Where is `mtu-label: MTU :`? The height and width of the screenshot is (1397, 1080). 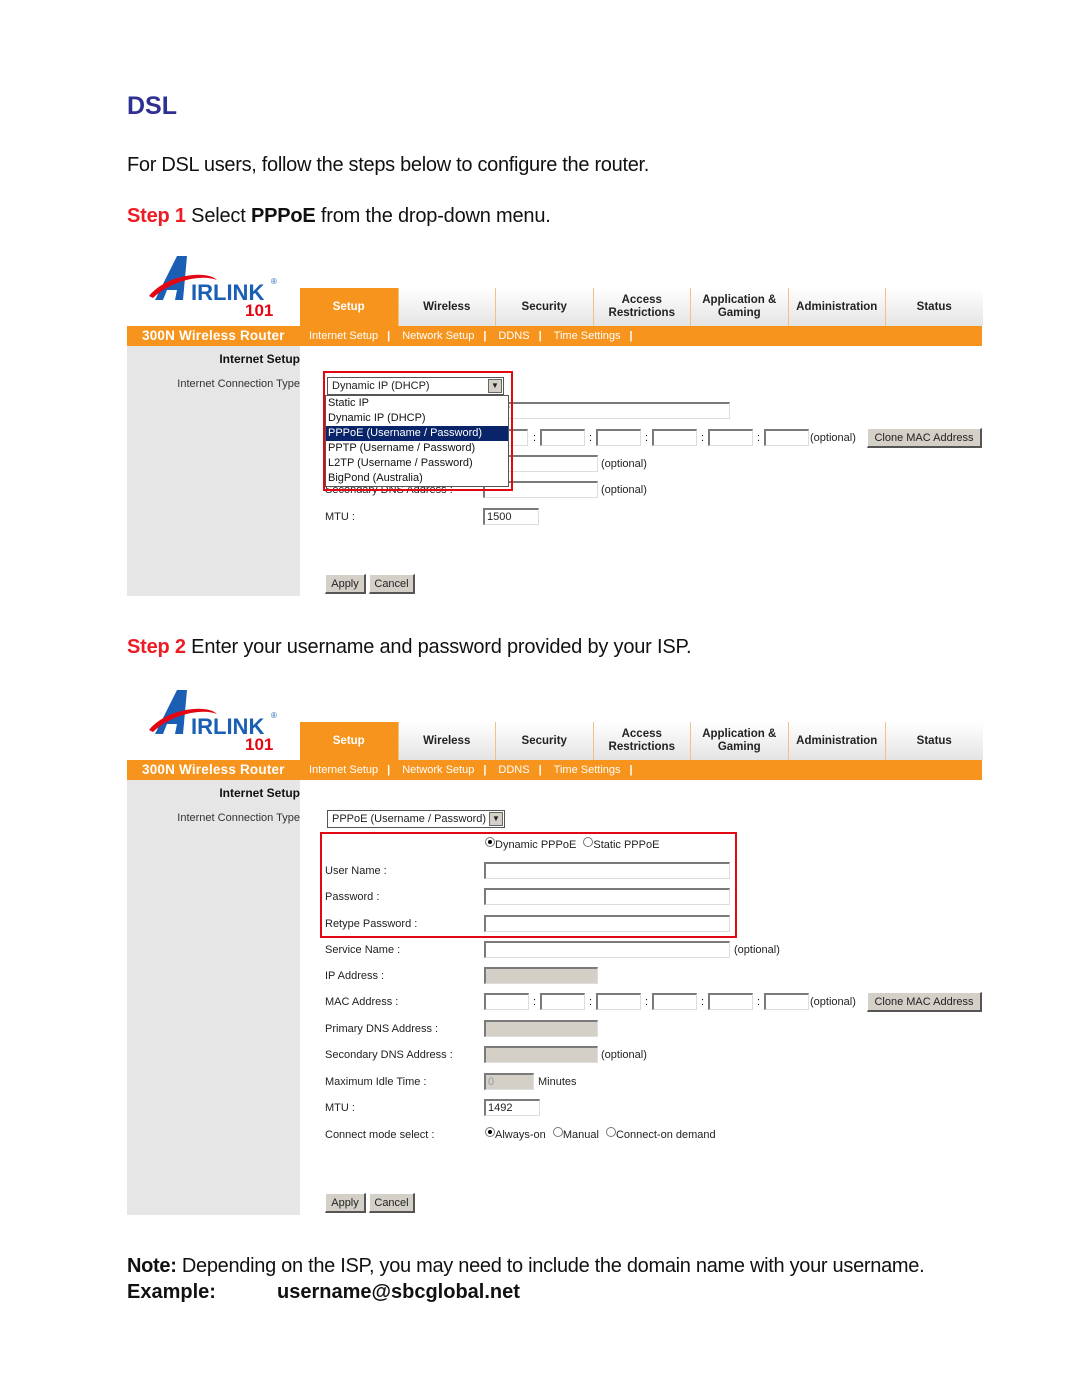
mtu-label: MTU : is located at coordinates (340, 517).